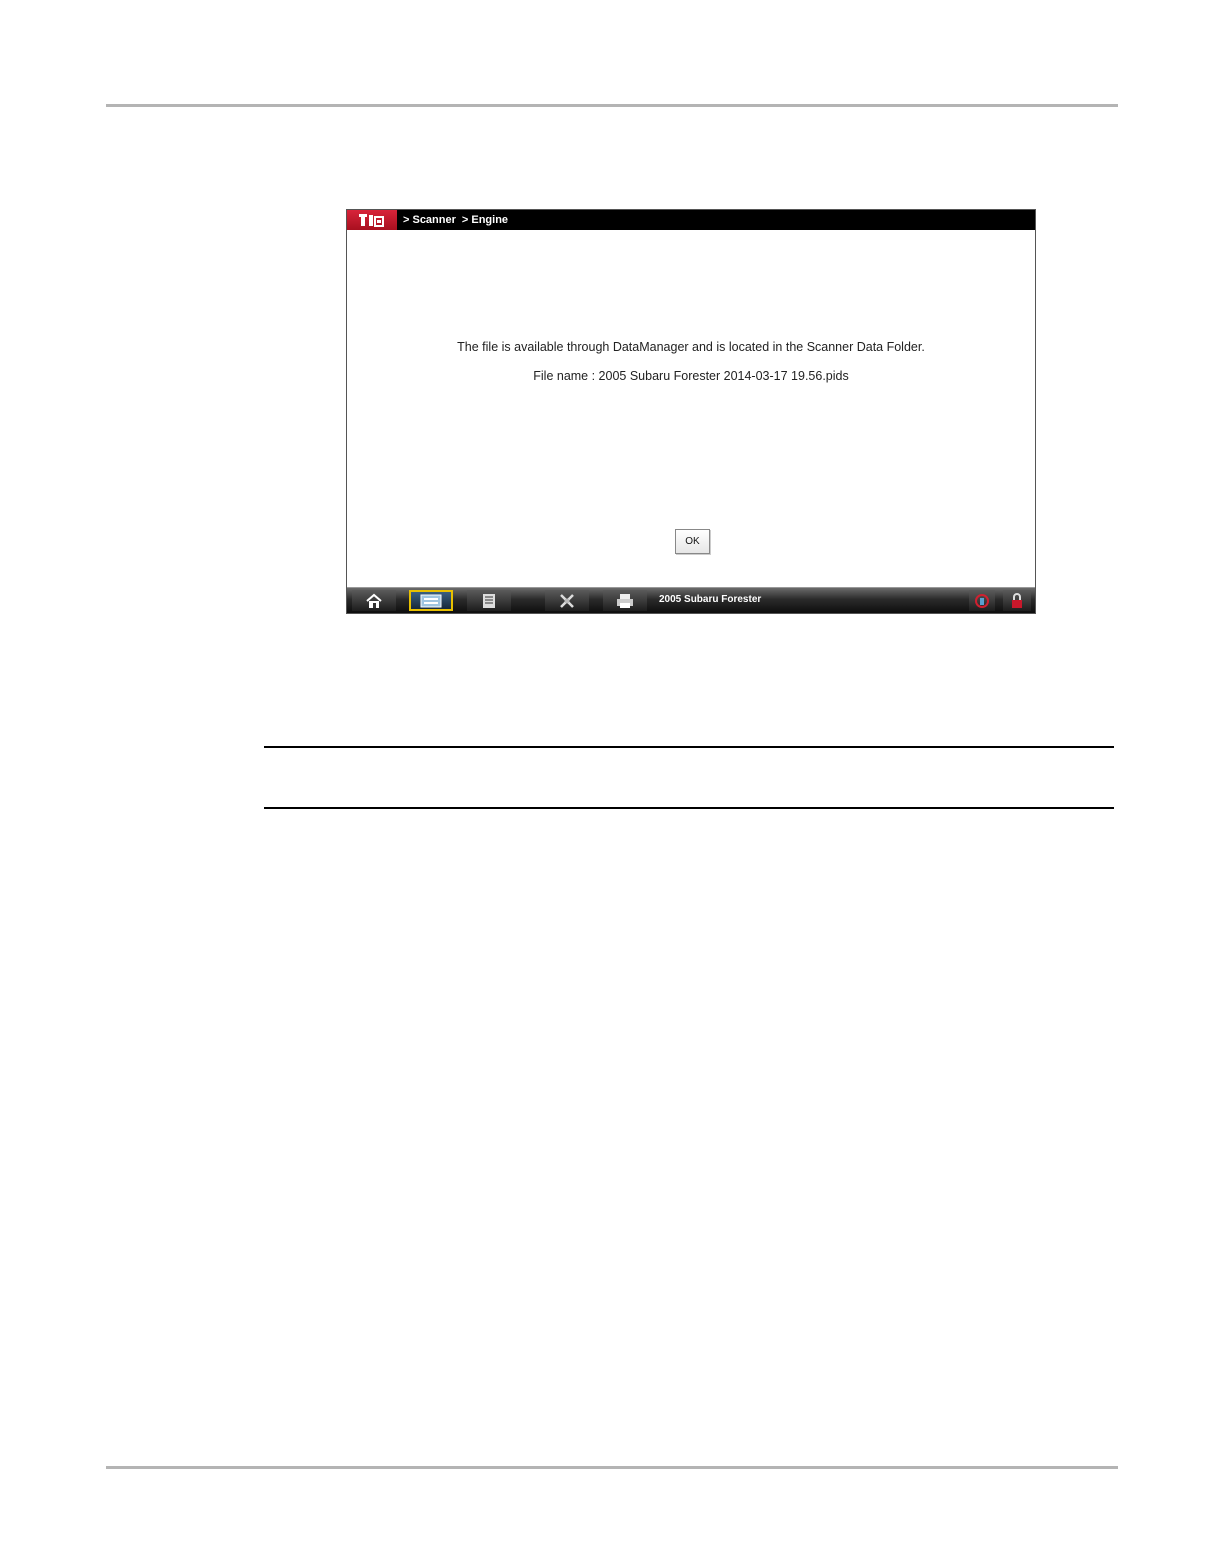 This screenshot has width=1206, height=1566. What do you see at coordinates (489, 600) in the screenshot?
I see `list-icon` at bounding box center [489, 600].